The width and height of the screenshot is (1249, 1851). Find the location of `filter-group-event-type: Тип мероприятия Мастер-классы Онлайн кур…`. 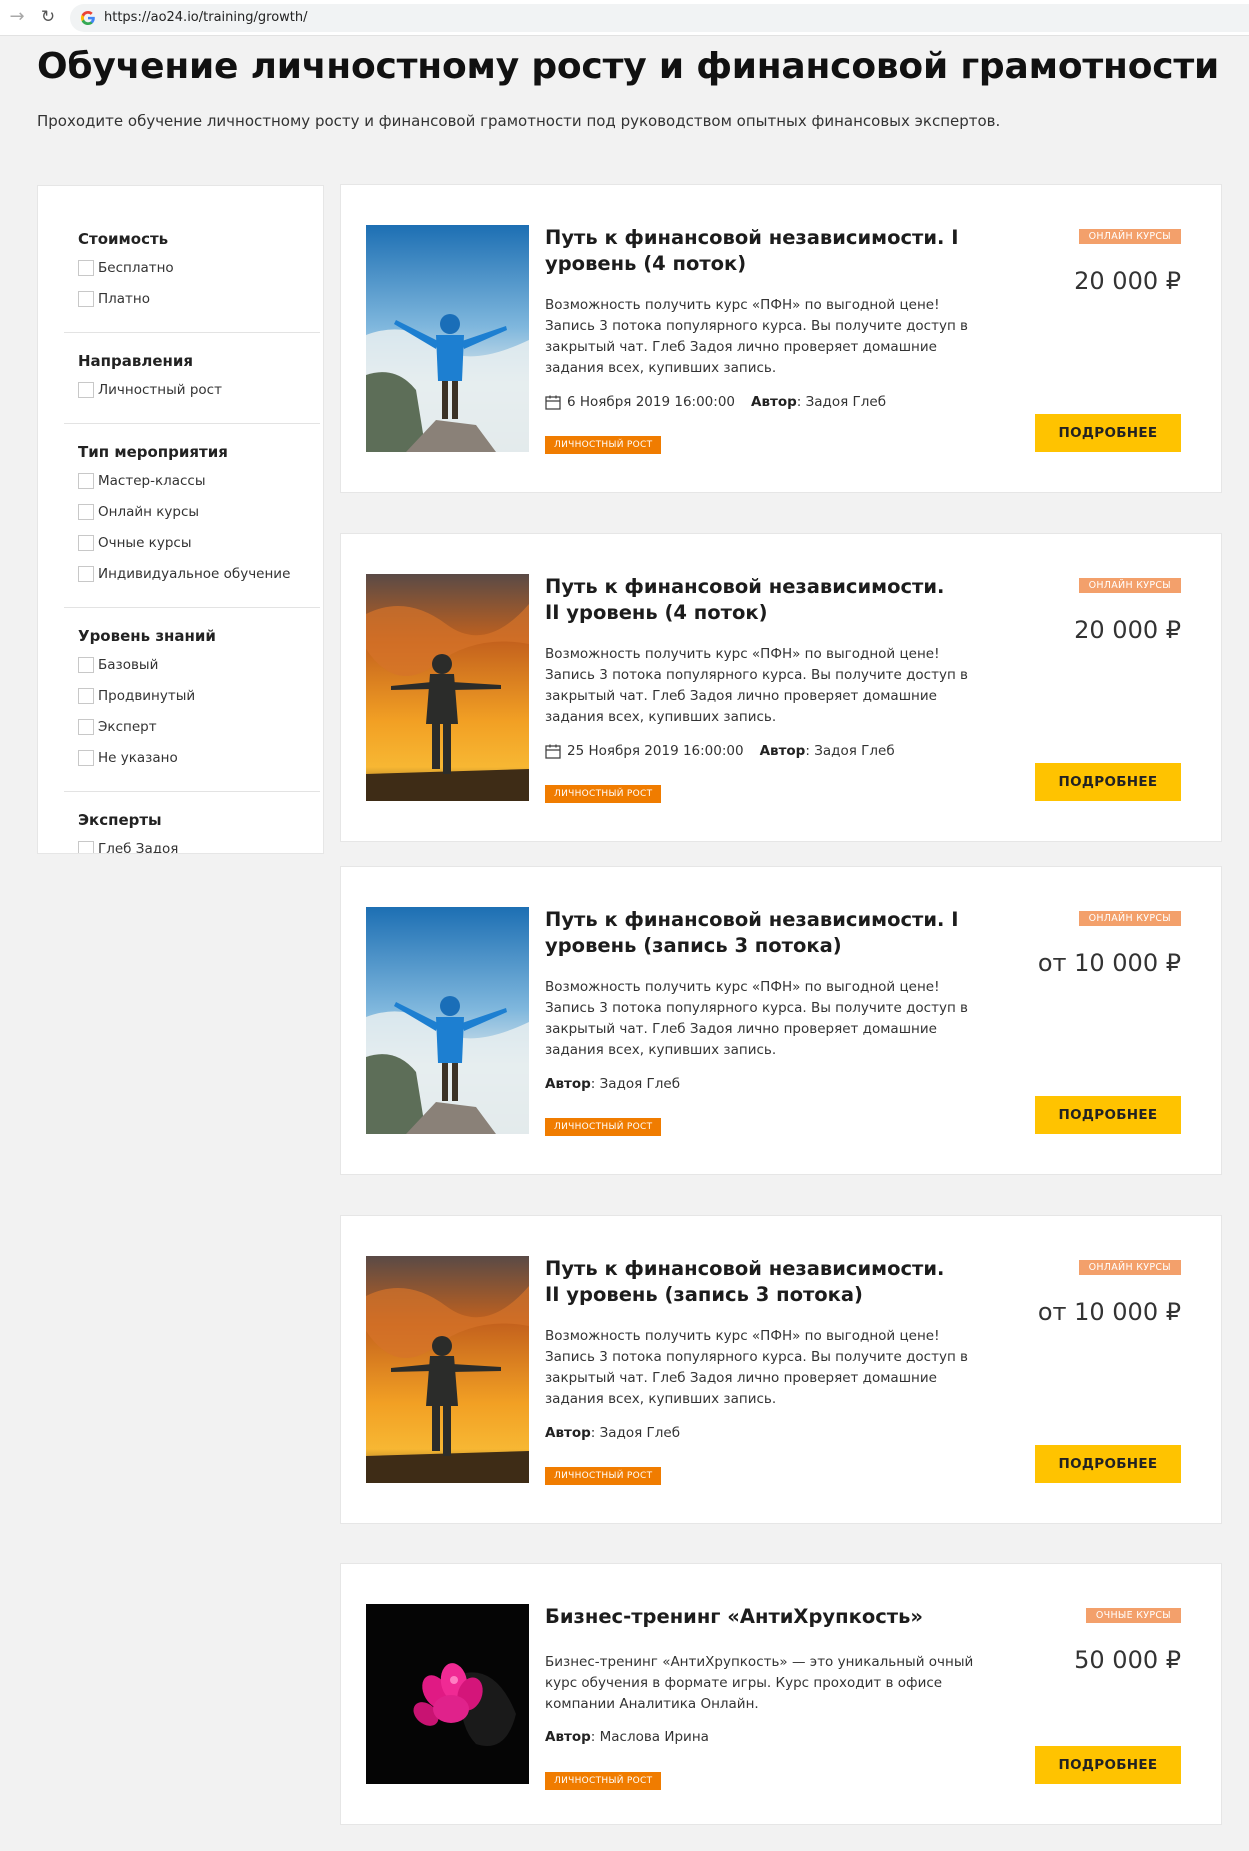

filter-group-event-type: Тип мероприятия Мастер-классы Онлайн кур… is located at coordinates (184, 514).